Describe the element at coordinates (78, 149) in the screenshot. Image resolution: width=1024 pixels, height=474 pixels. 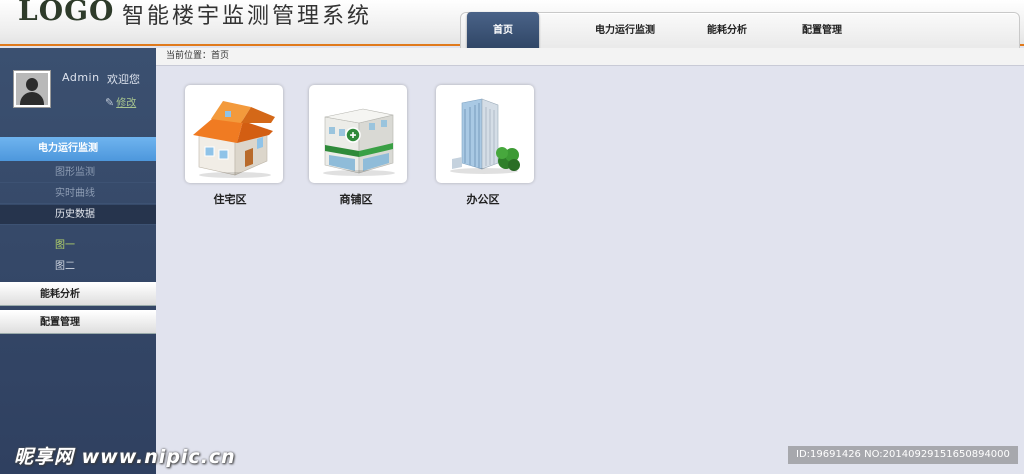
I see `sidebar-menu-power-monitoring: 电力运行监测` at that location.